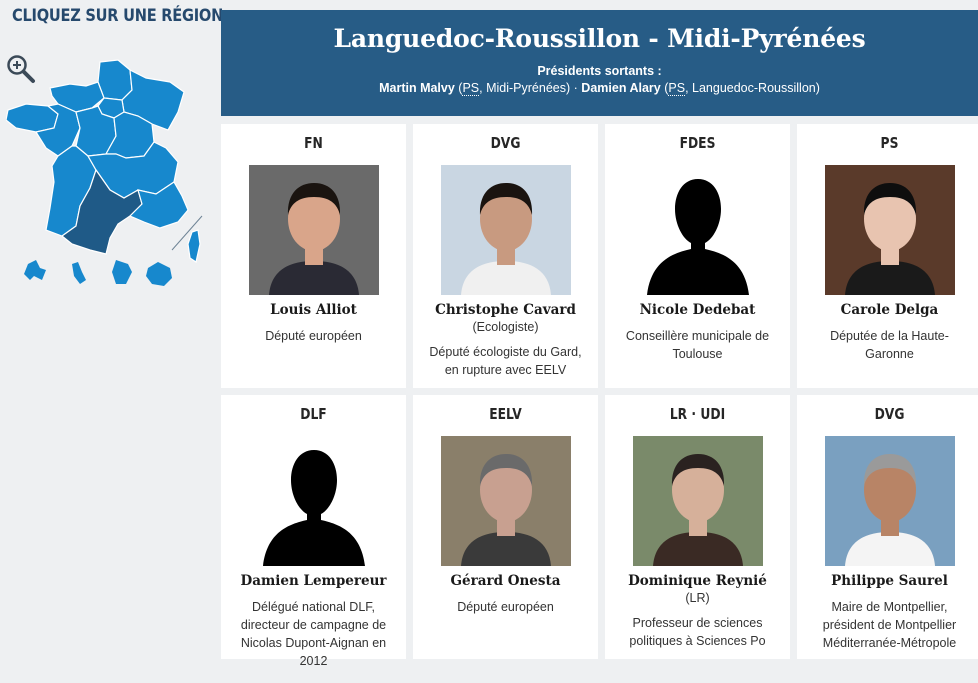 This screenshot has width=978, height=683. I want to click on party-label: FN, so click(313, 143).